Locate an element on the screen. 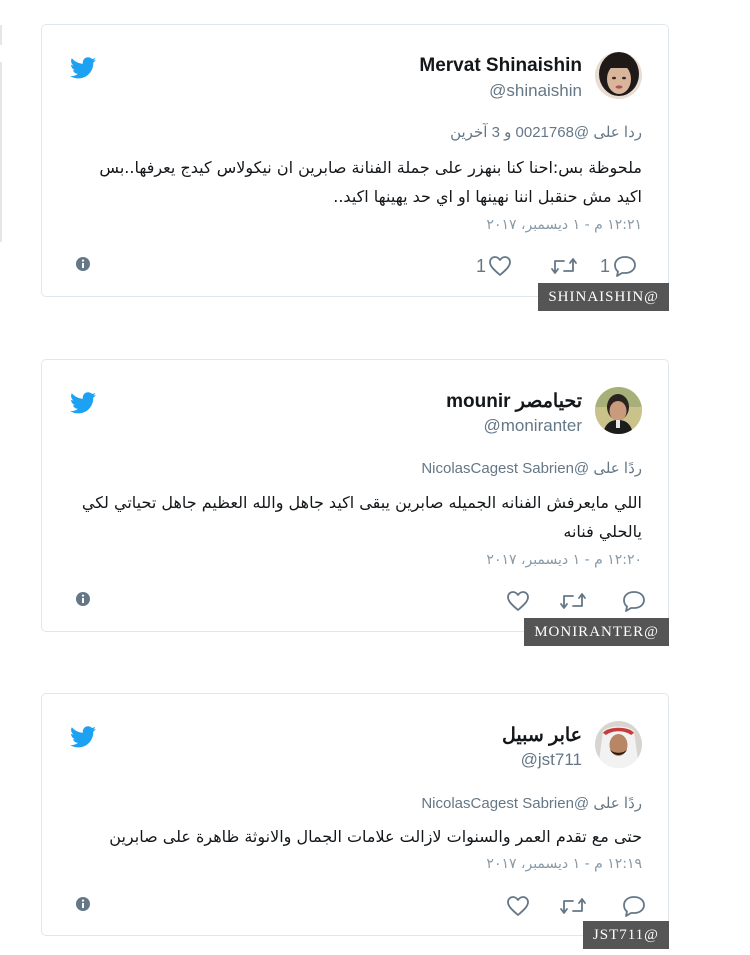 The height and width of the screenshot is (955, 750). reply-button: 1 is located at coordinates (618, 266).